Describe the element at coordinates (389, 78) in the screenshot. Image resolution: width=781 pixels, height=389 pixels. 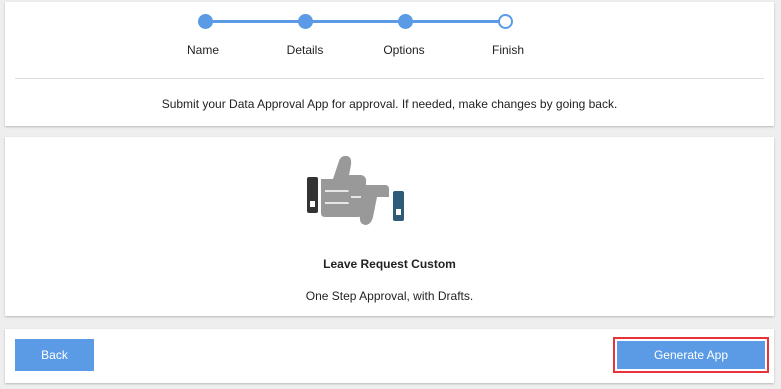
I see `header-divider` at that location.